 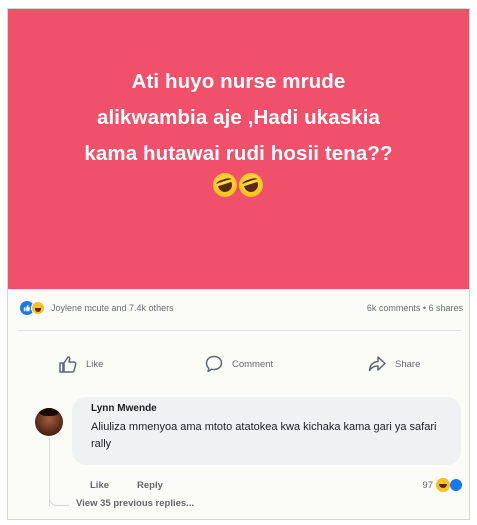 I want to click on comment-button: Comment, so click(x=238, y=364).